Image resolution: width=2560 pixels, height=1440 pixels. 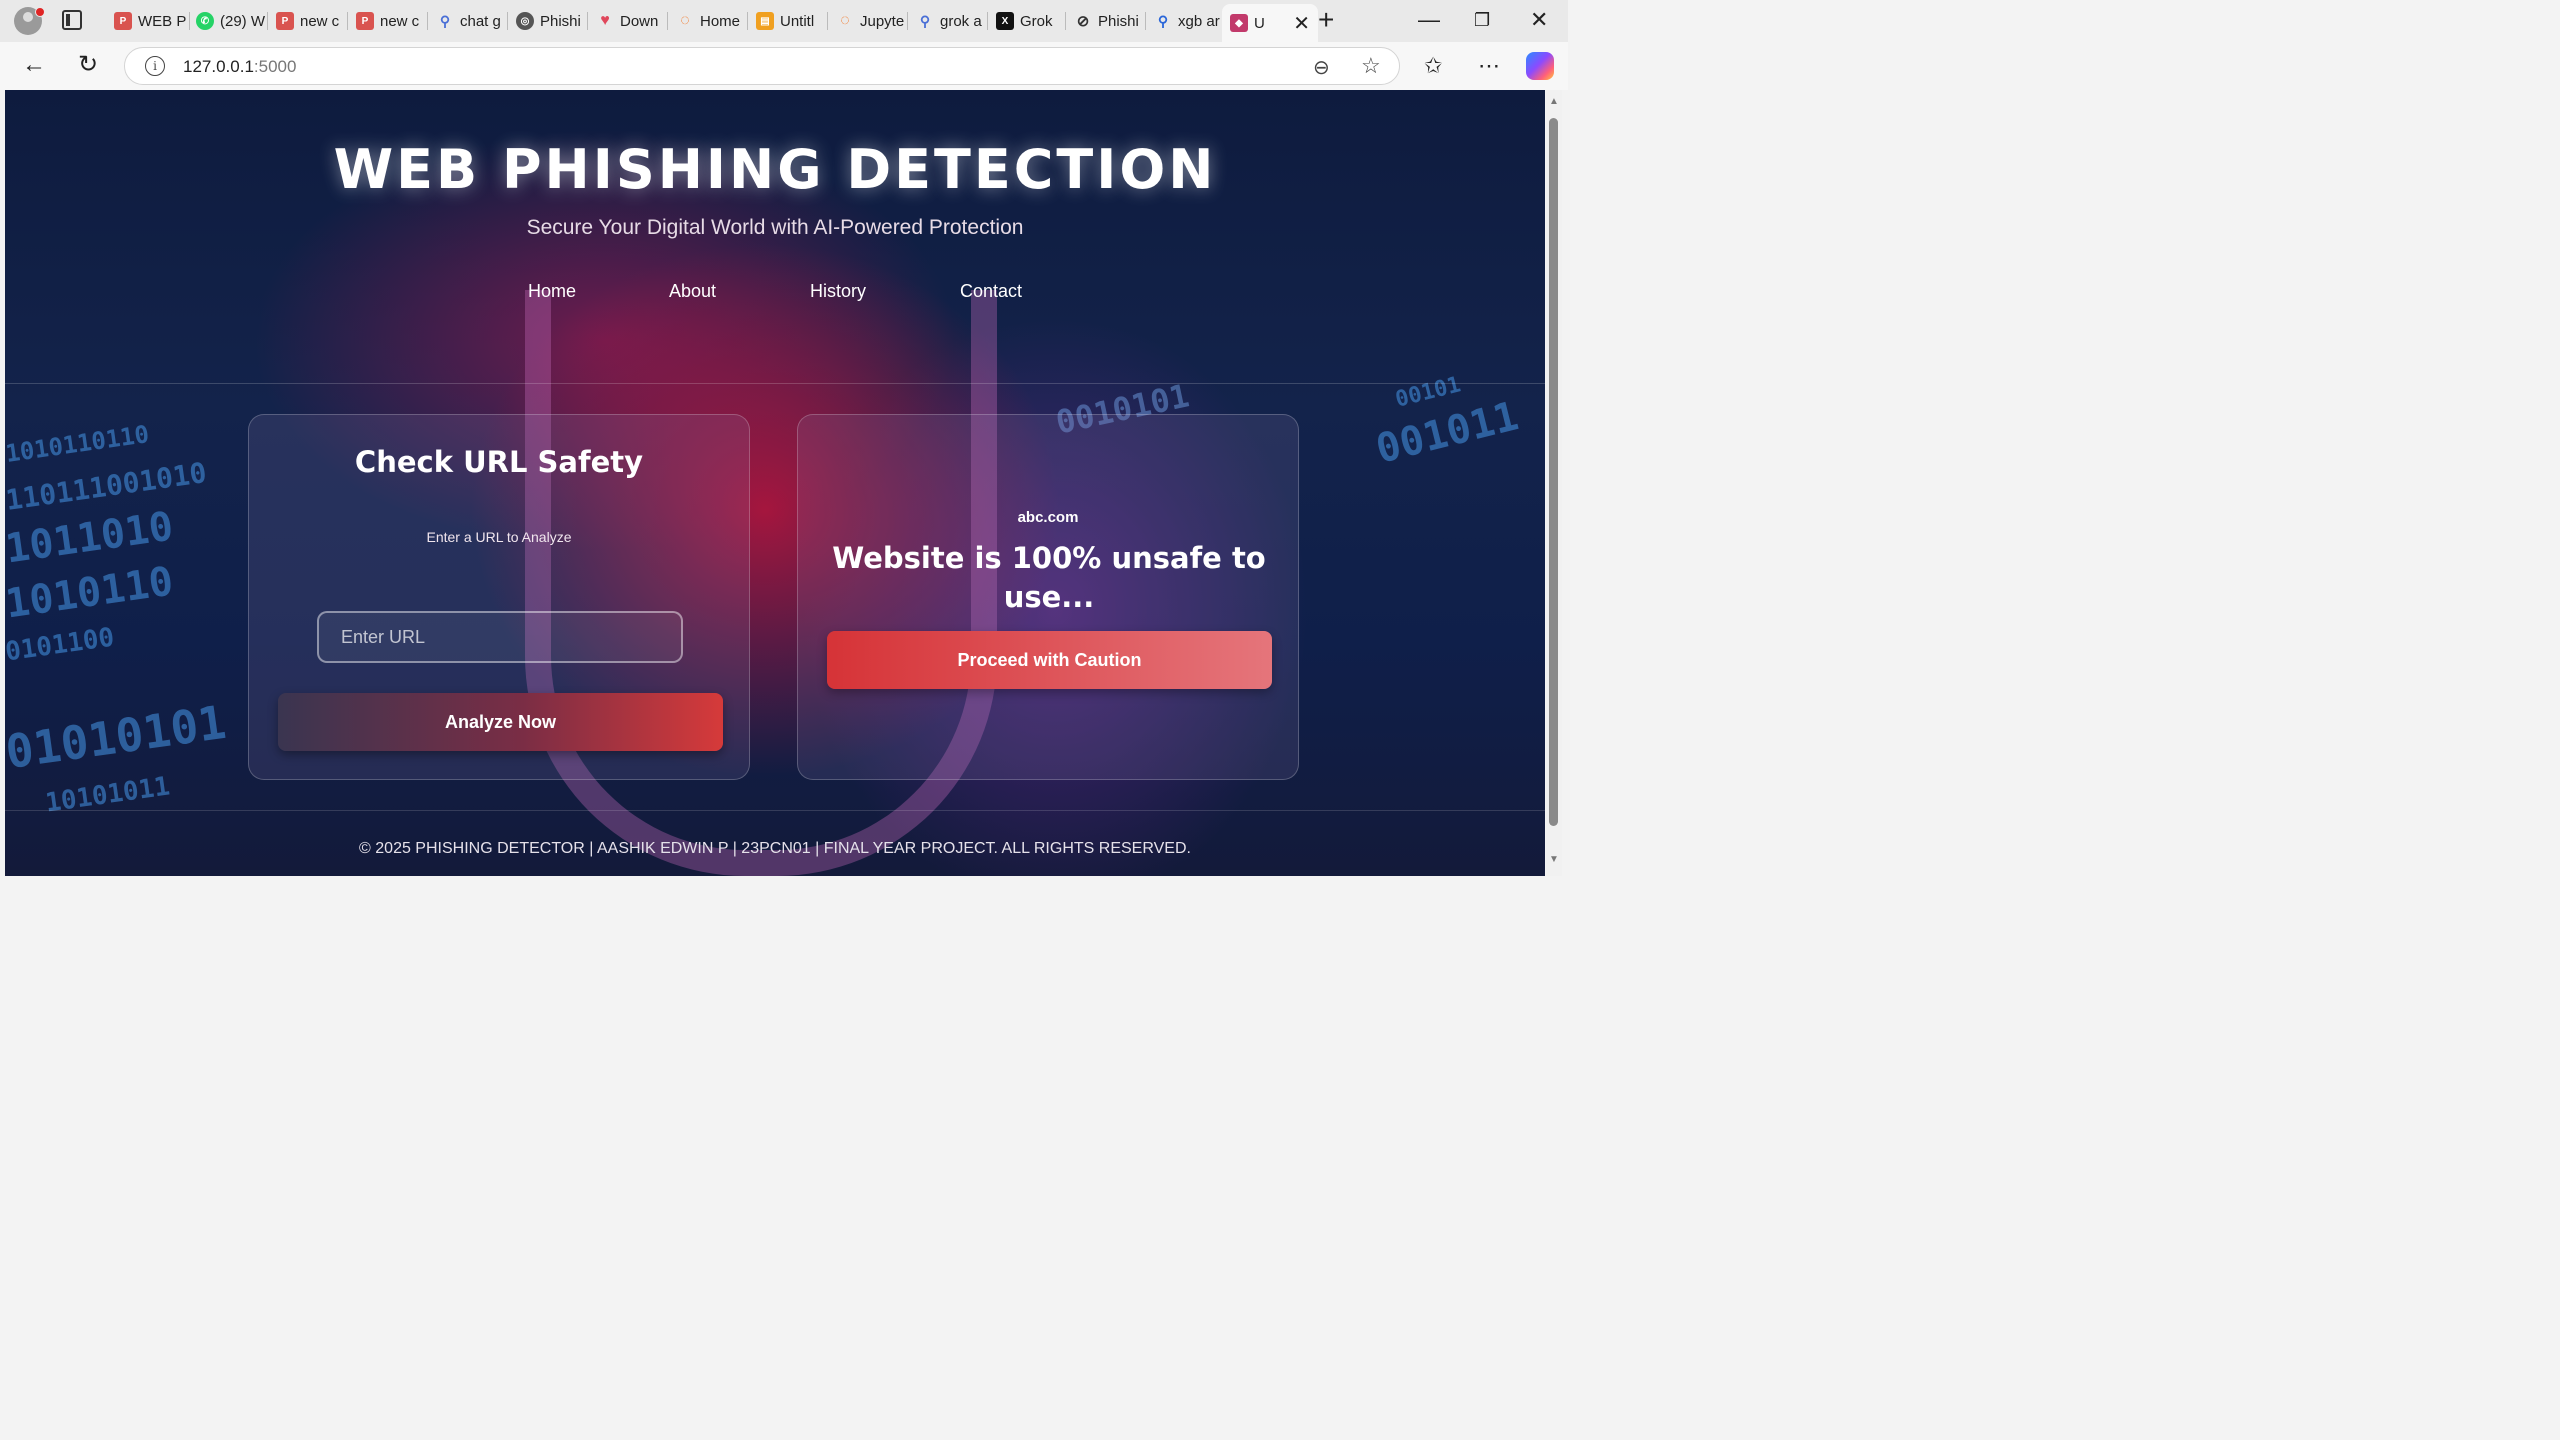 What do you see at coordinates (1554, 101) in the screenshot?
I see `scroll-up-icon: ▲` at bounding box center [1554, 101].